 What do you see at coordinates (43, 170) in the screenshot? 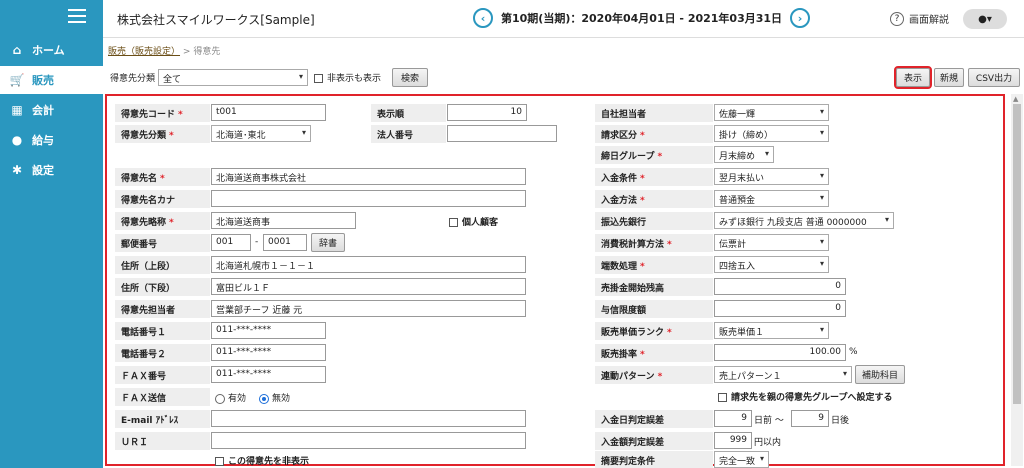
I see `nav-item-label: 設定` at bounding box center [43, 170].